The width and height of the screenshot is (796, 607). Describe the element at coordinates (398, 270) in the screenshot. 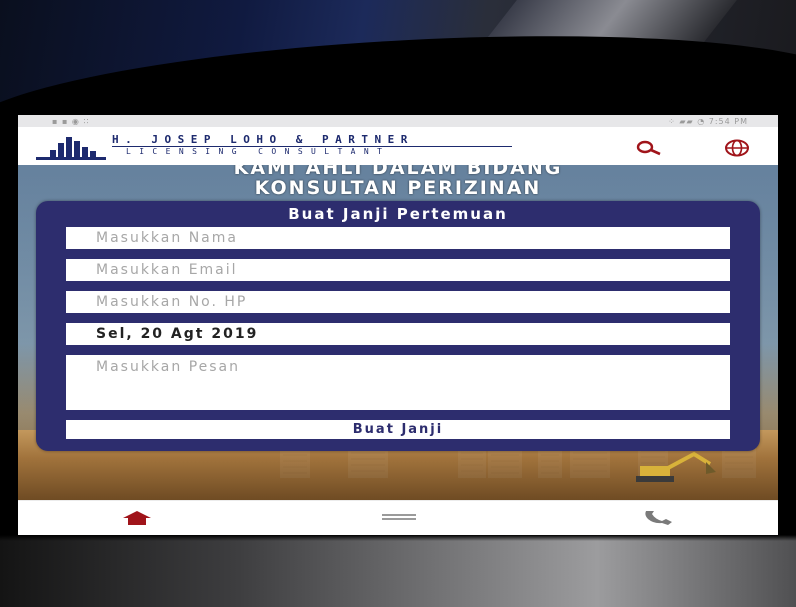

I see `email-input` at that location.